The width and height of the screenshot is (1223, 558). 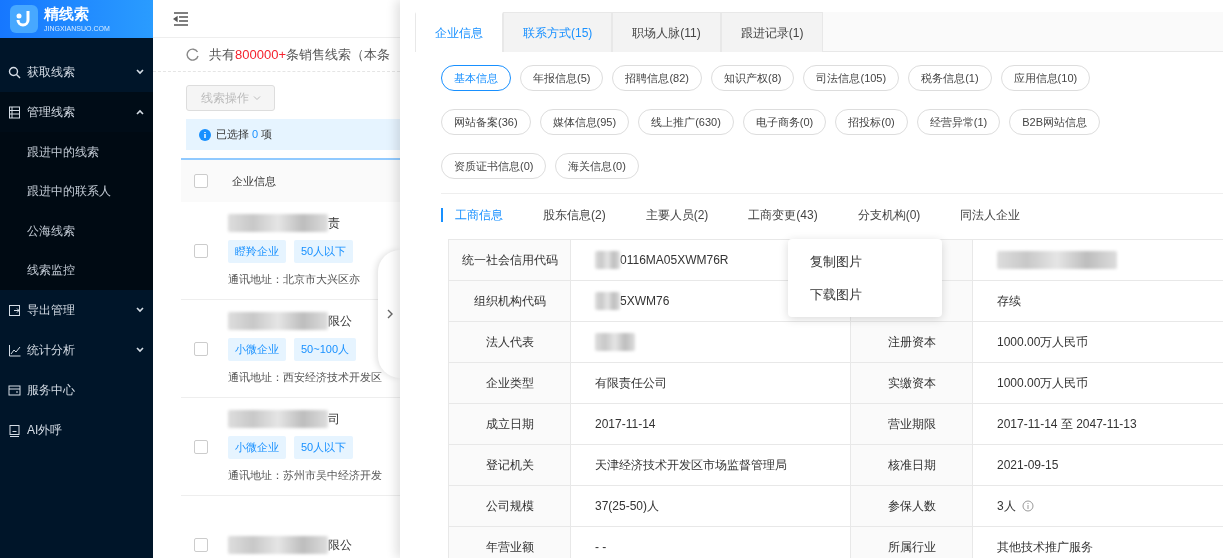 I want to click on sidebar-item: 获取线索, so click(x=76, y=72).